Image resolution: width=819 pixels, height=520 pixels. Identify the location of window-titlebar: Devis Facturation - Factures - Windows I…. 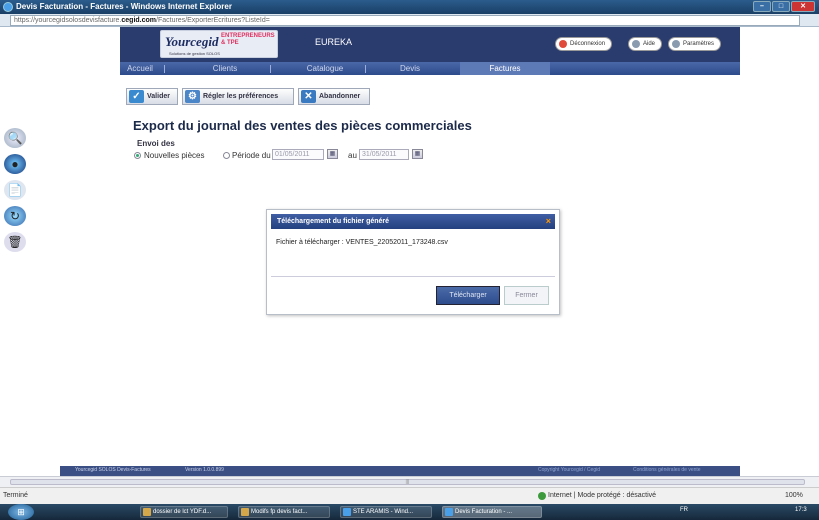
(409, 7).